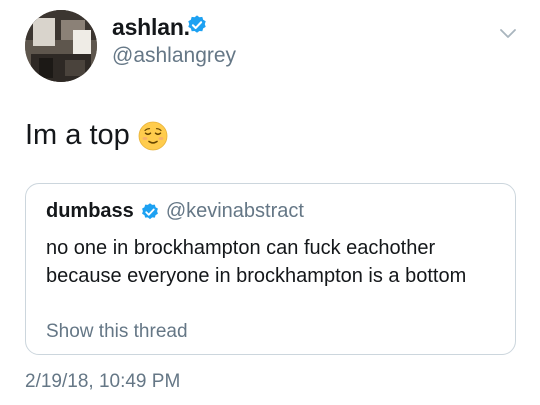  I want to click on chevron-down-icon, so click(508, 33).